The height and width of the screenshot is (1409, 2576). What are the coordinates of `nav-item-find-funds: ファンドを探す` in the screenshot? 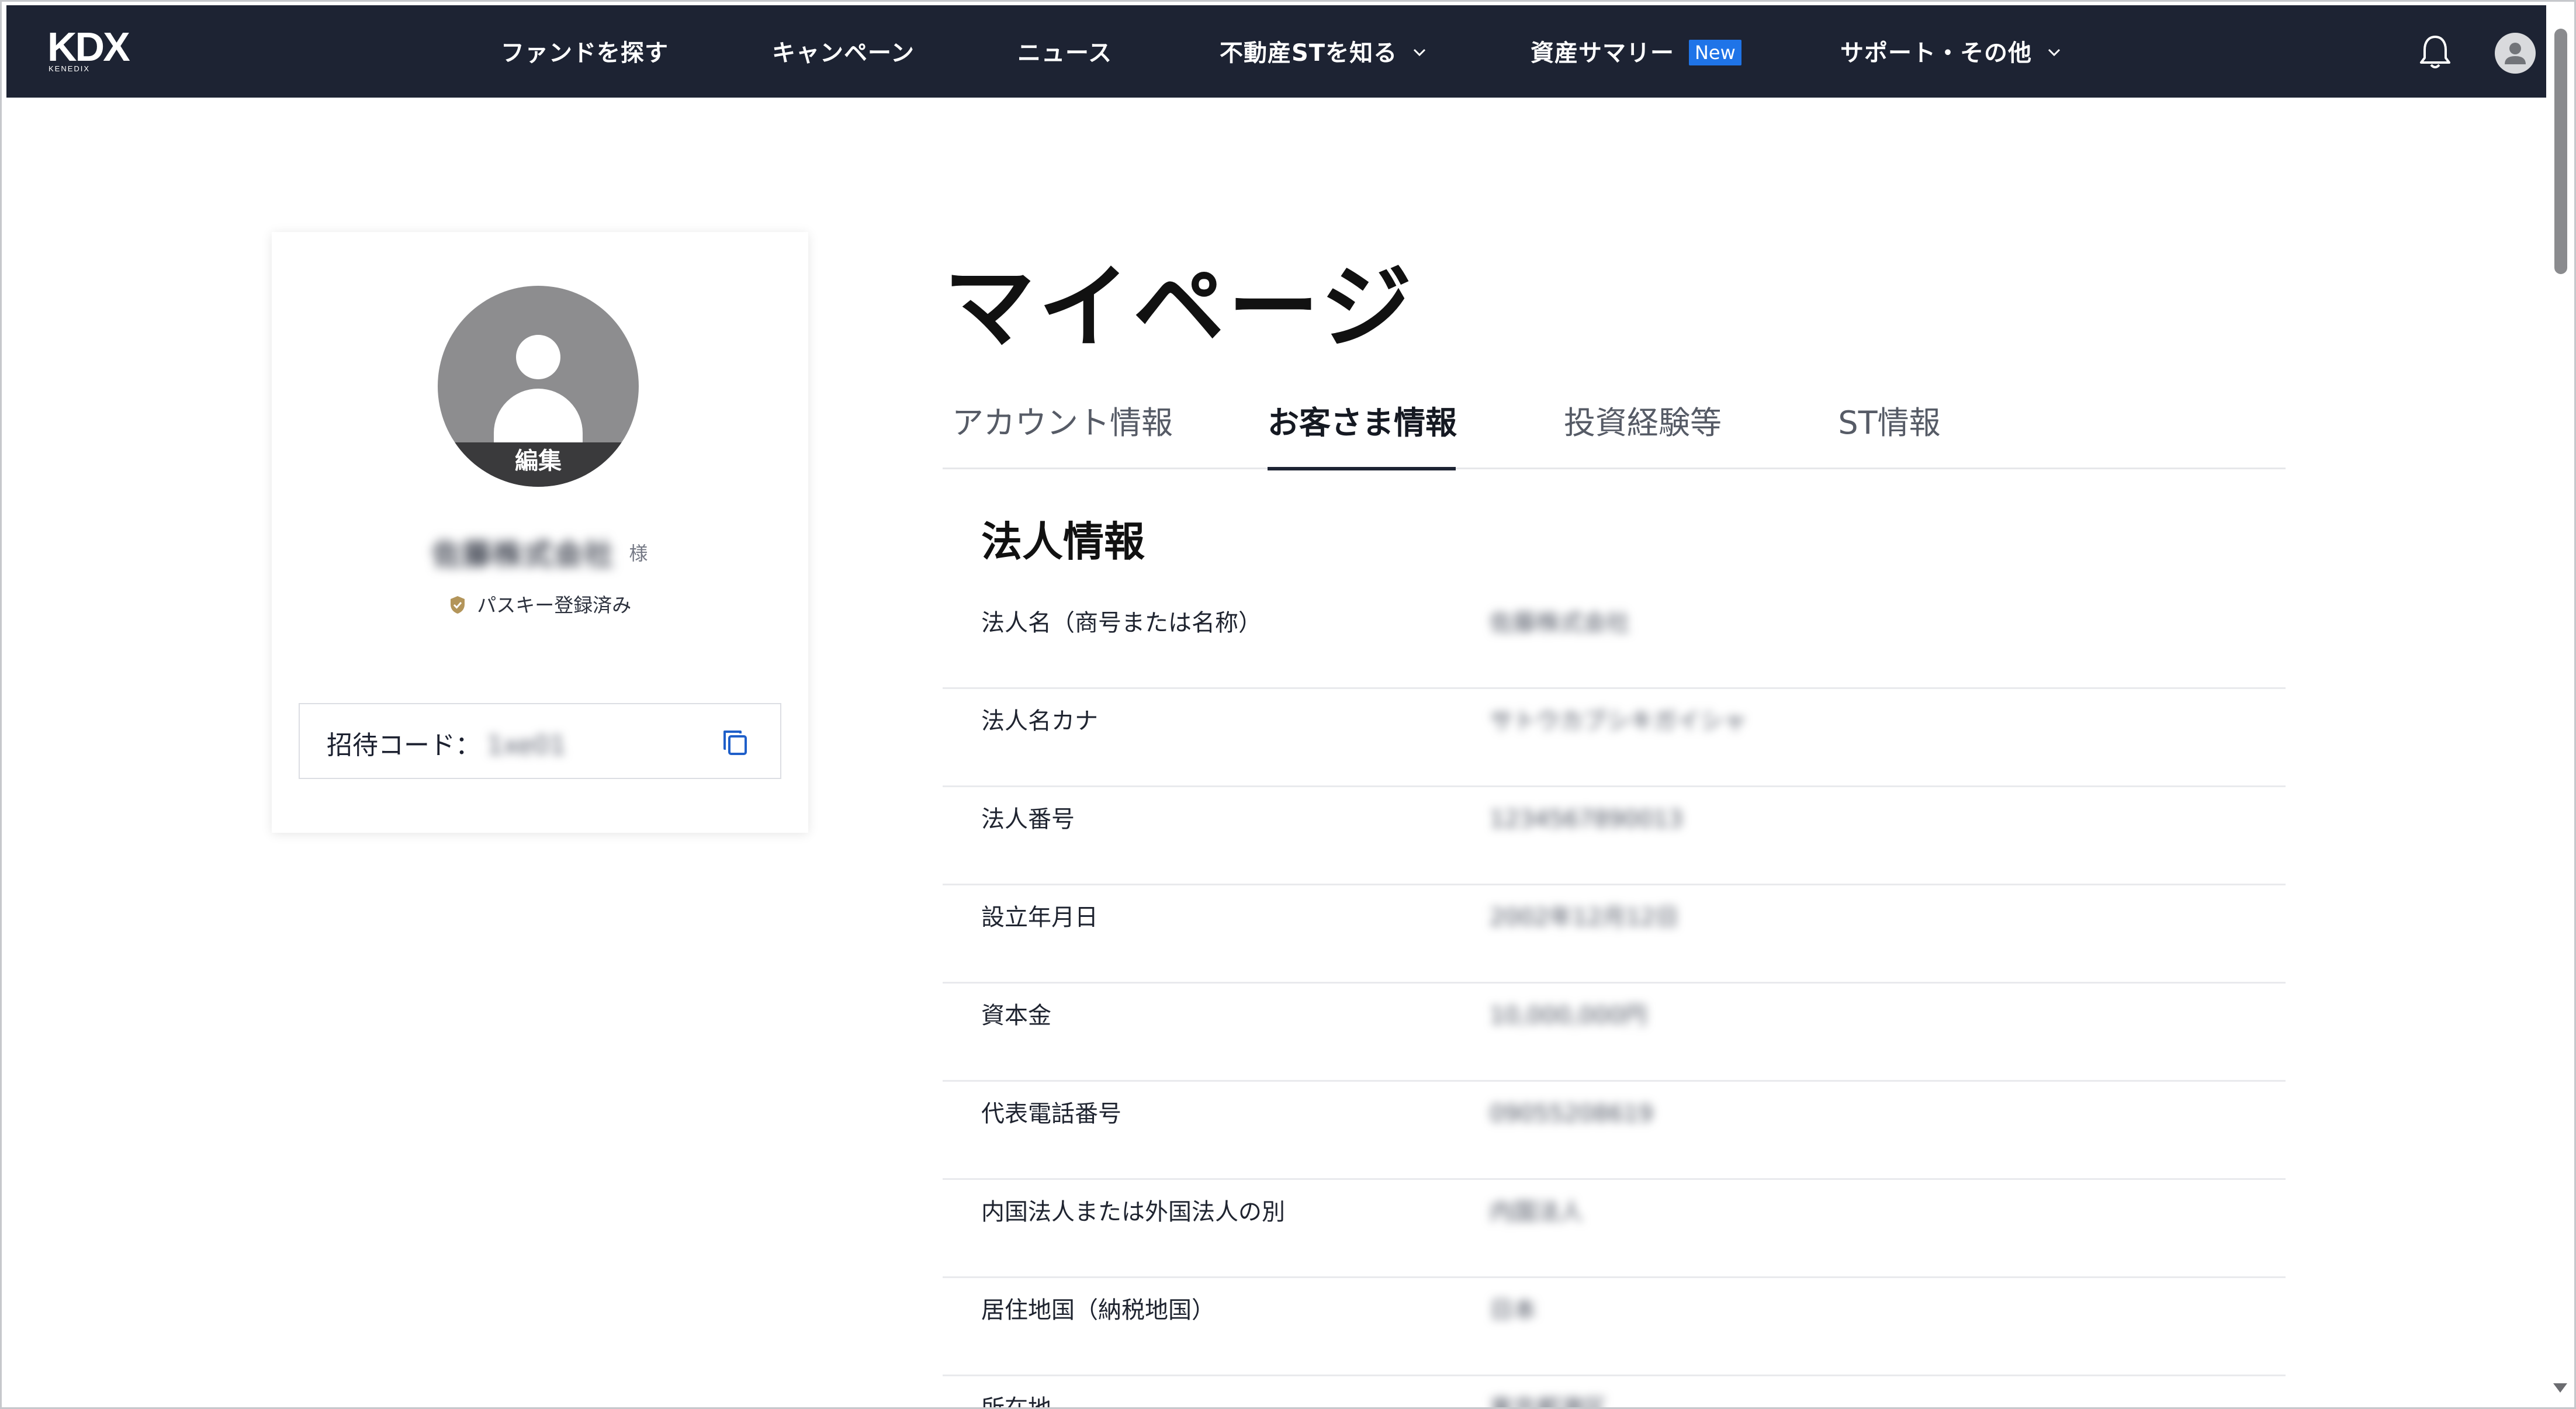 It's located at (585, 53).